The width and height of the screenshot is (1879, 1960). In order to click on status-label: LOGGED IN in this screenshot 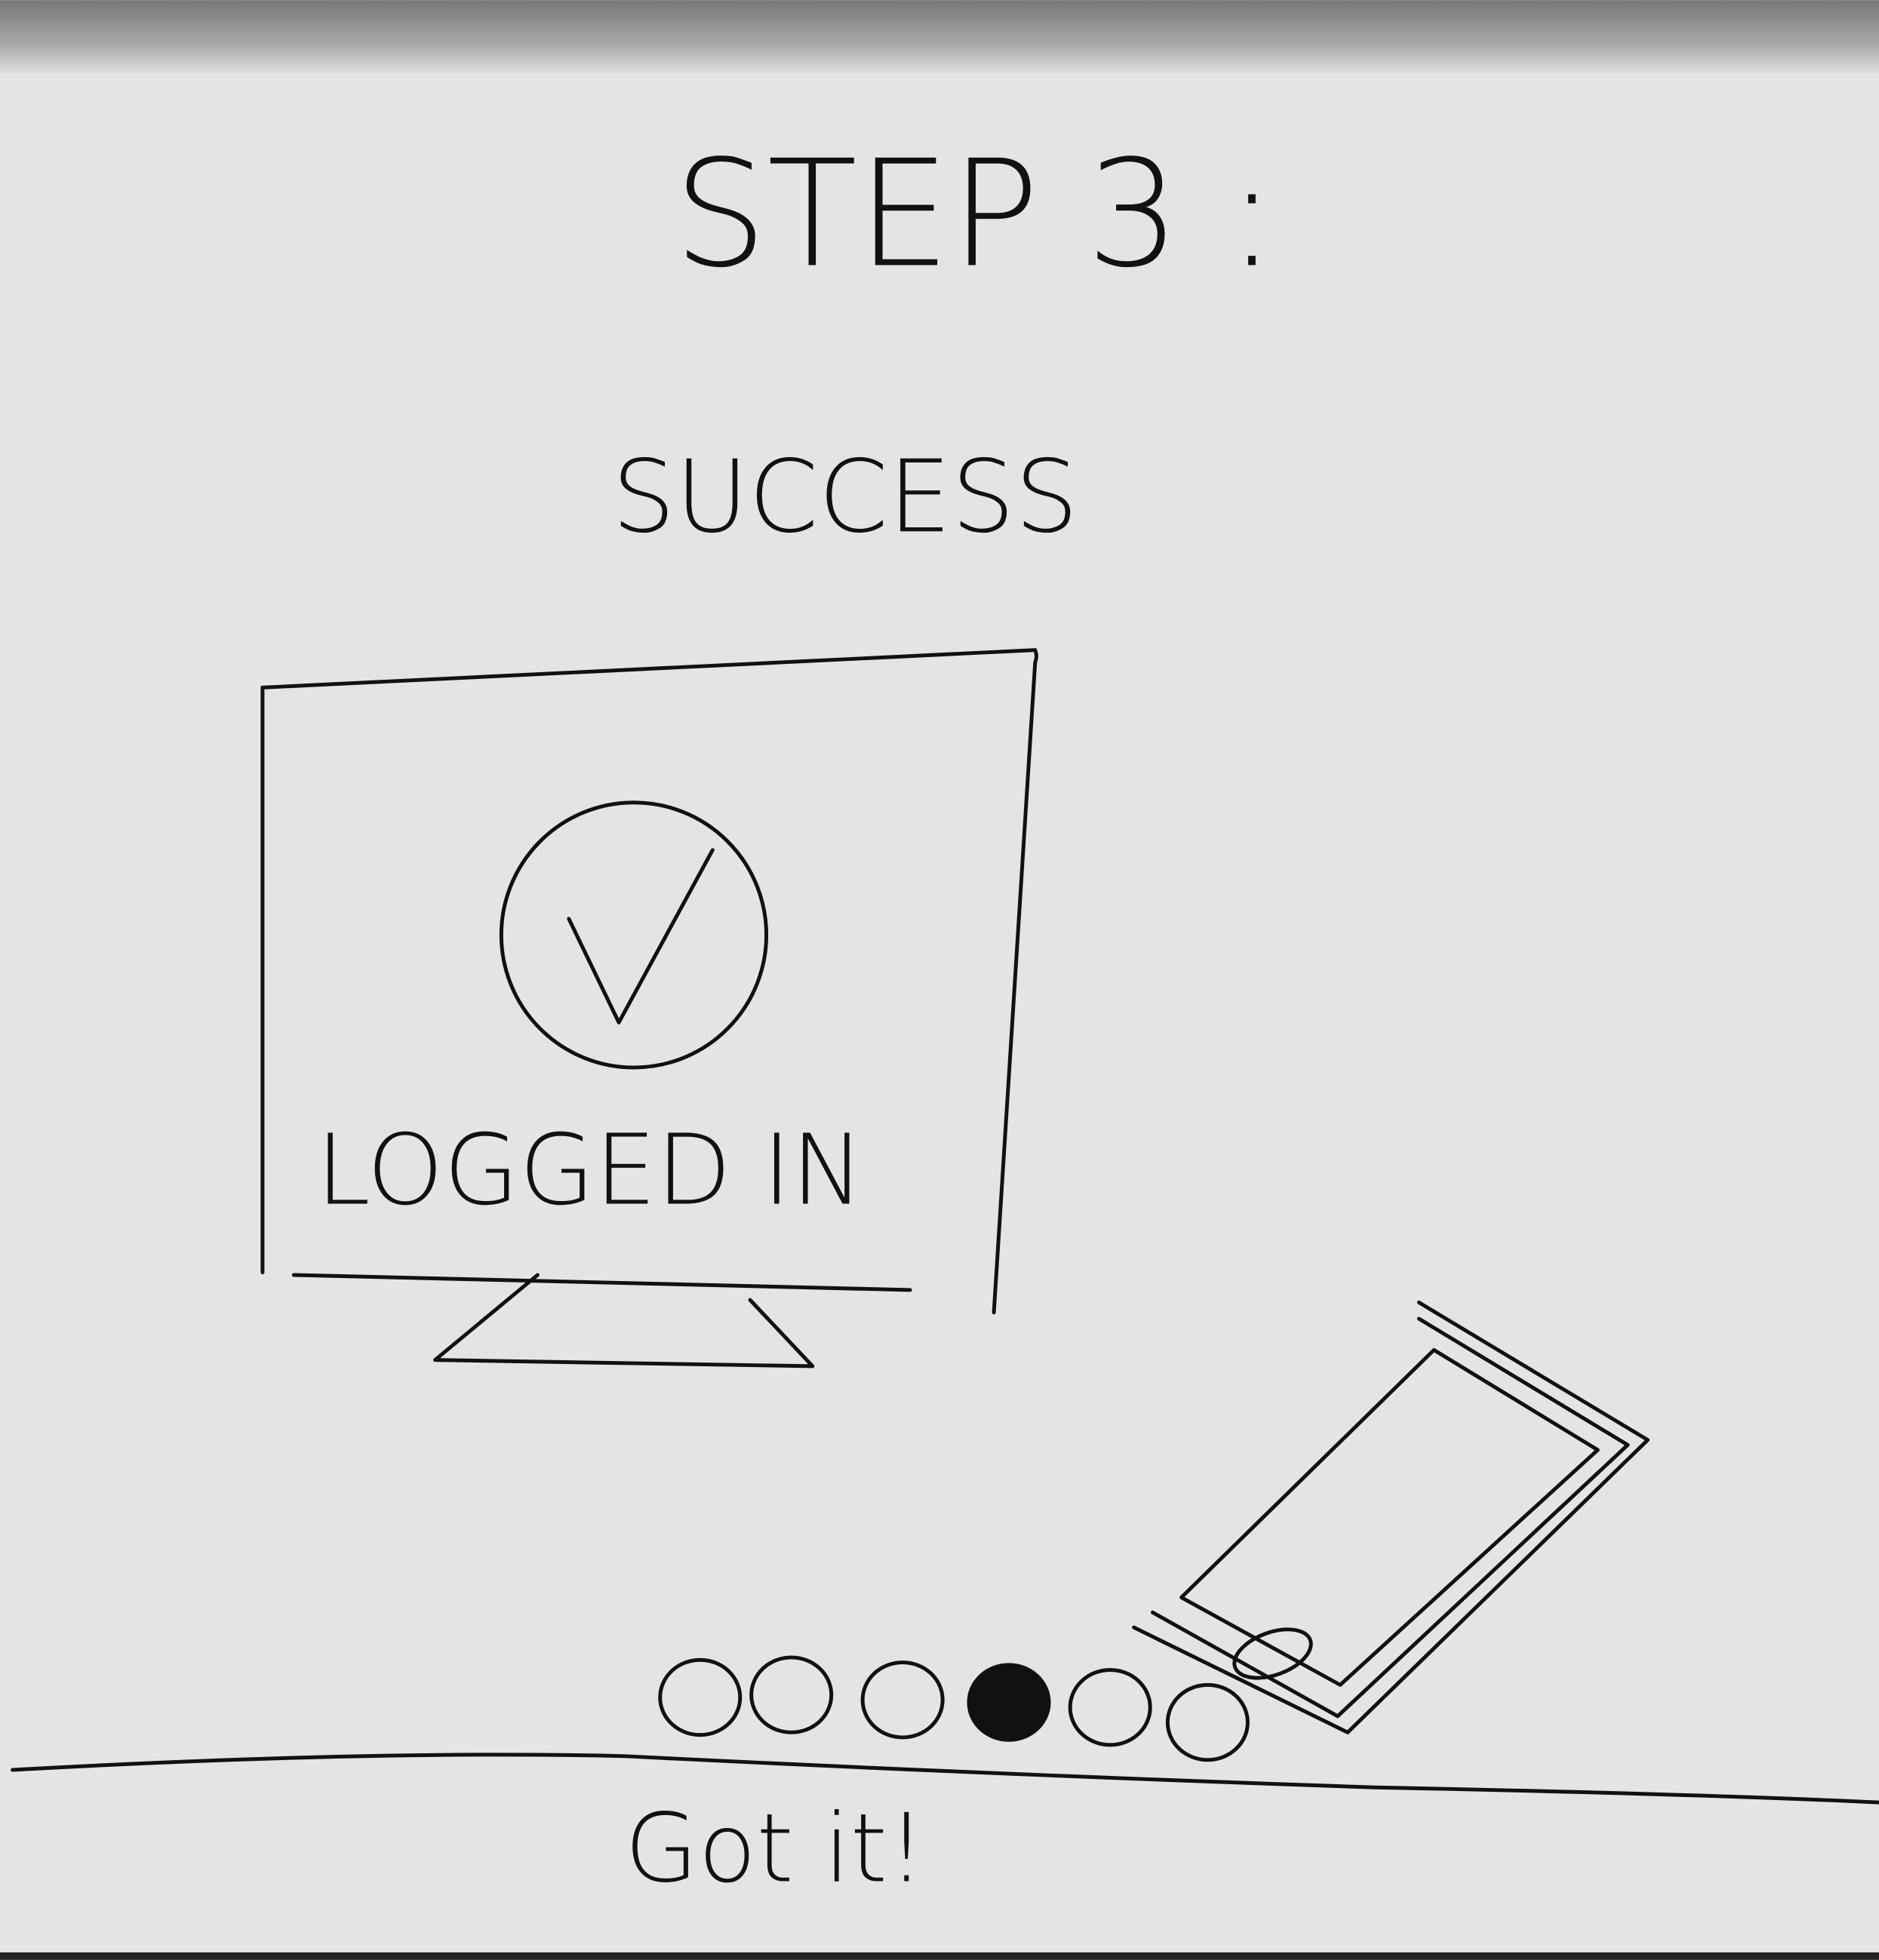, I will do `click(590, 1170)`.